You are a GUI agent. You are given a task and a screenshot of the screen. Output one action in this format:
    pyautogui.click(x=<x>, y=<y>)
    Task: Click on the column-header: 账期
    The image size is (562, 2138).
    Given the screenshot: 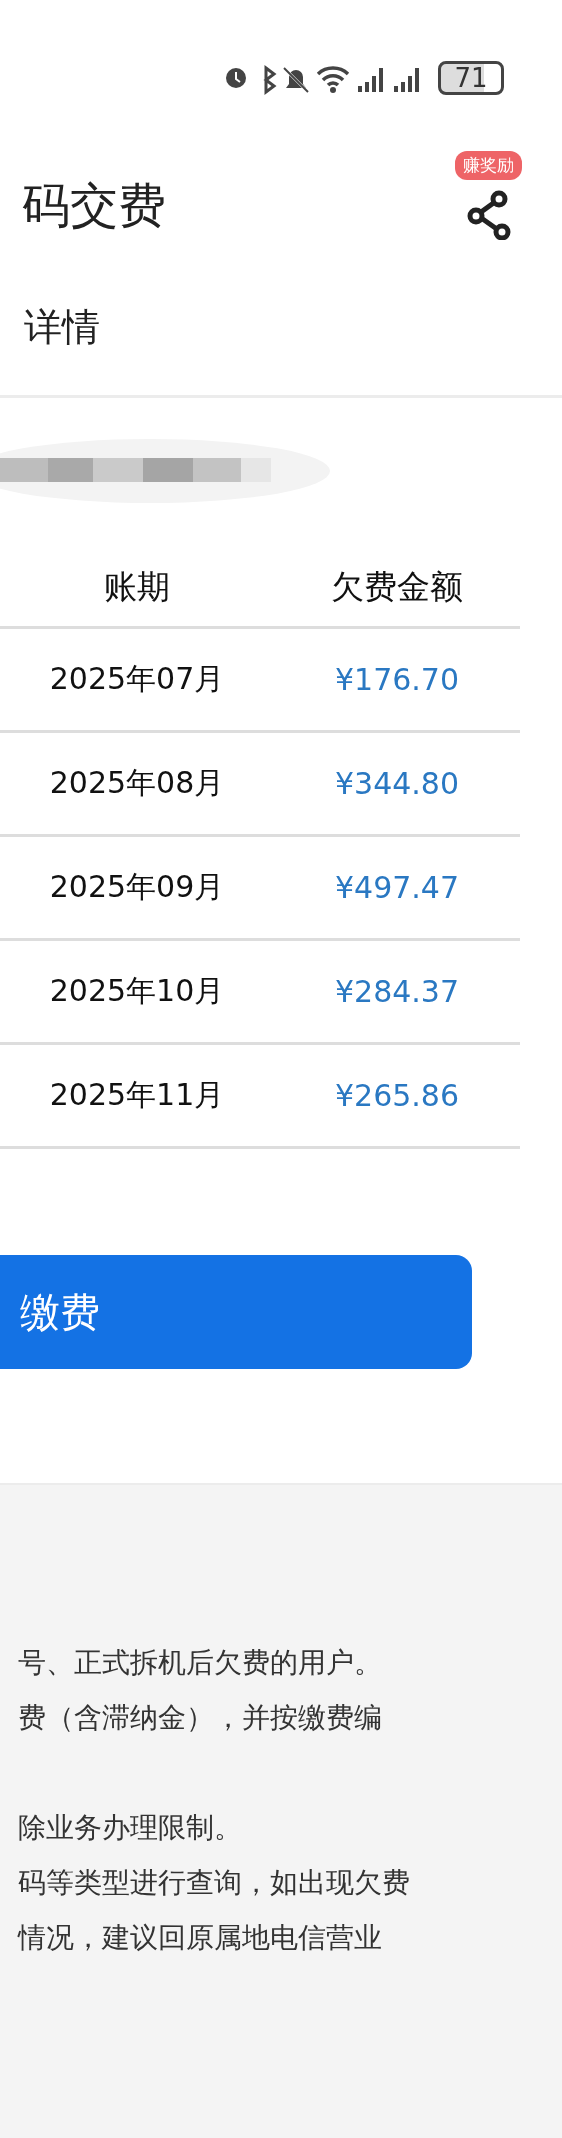 What is the action you would take?
    pyautogui.click(x=137, y=586)
    